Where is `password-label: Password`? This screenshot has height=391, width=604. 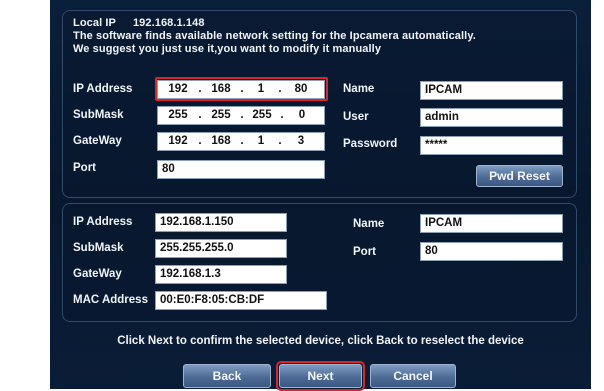
password-label: Password is located at coordinates (370, 144).